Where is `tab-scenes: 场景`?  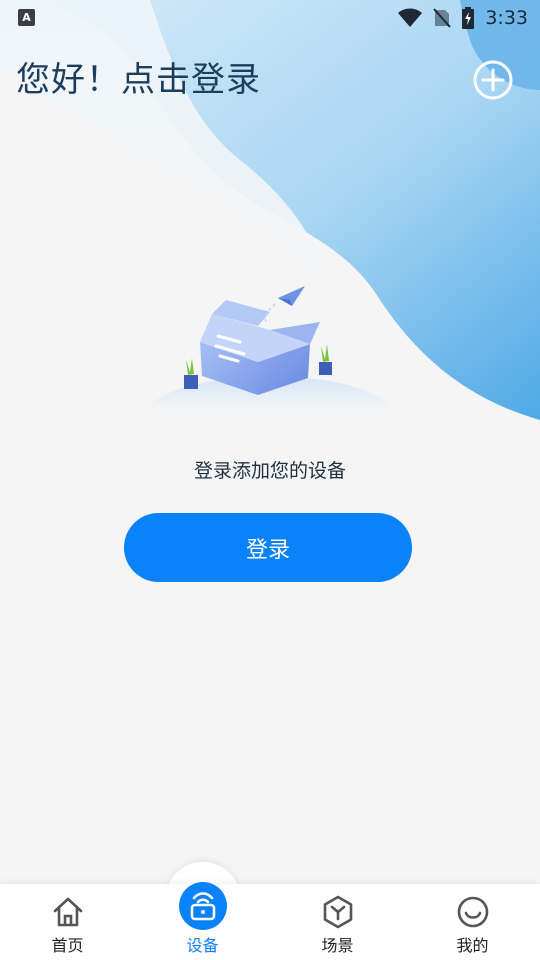 tab-scenes: 场景 is located at coordinates (337, 922).